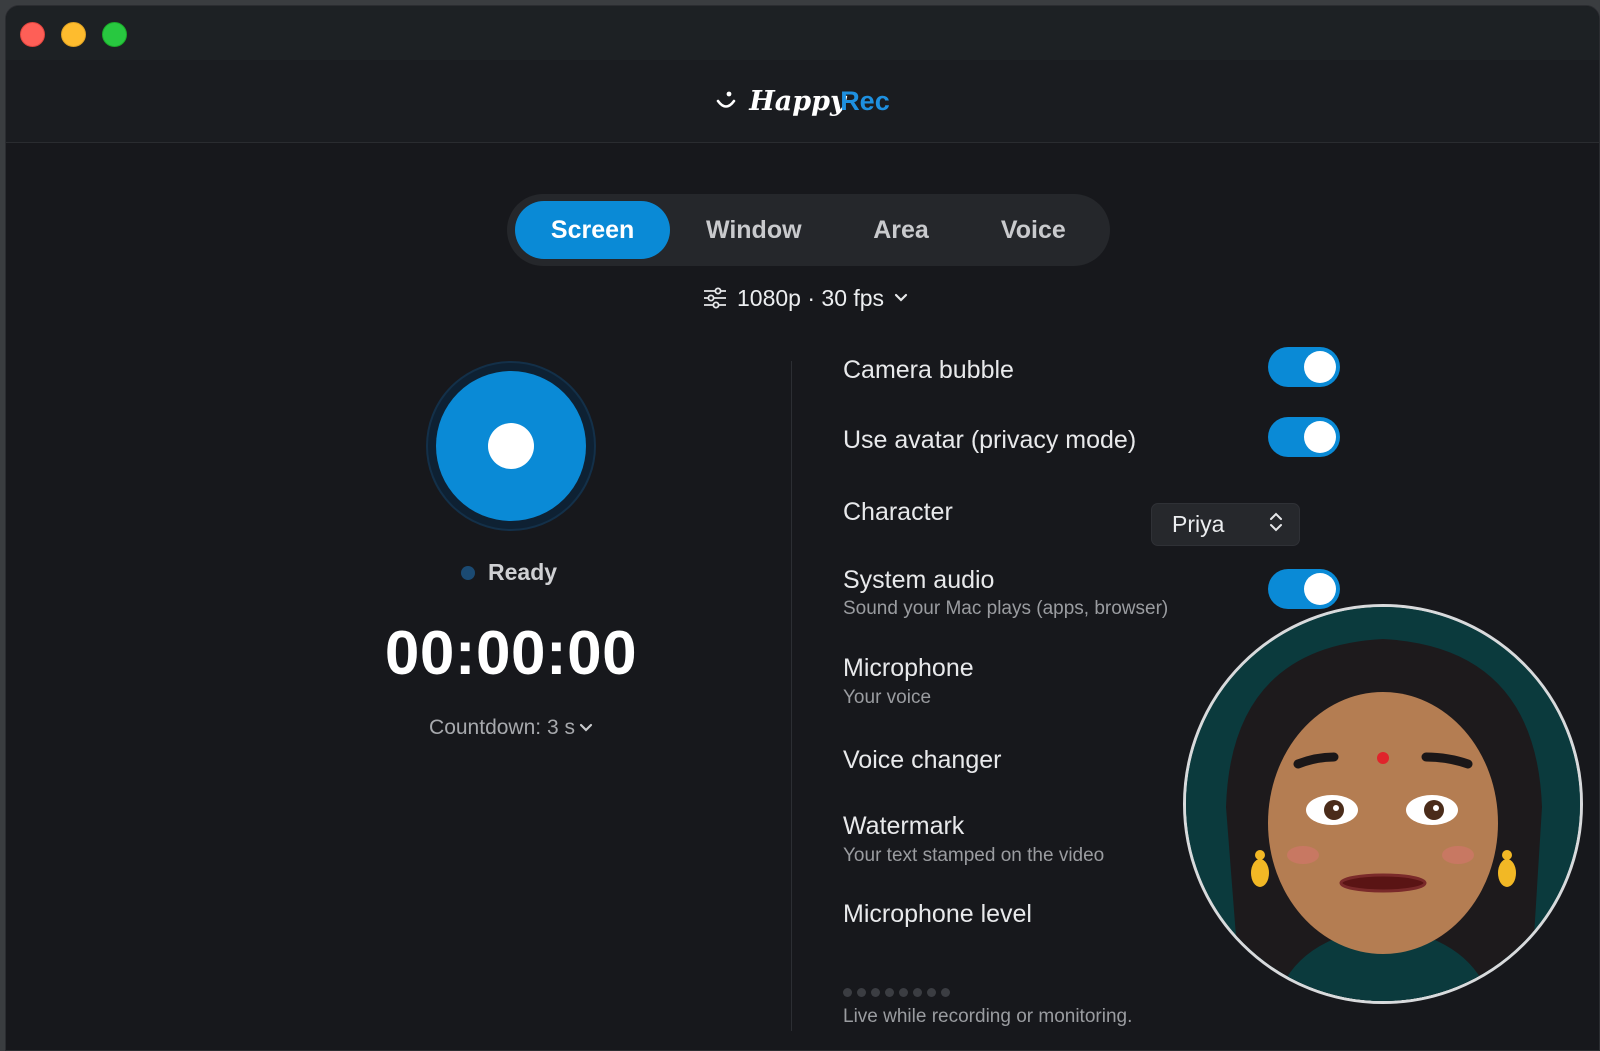  What do you see at coordinates (1033, 230) in the screenshot?
I see `tab-voice: Voice` at bounding box center [1033, 230].